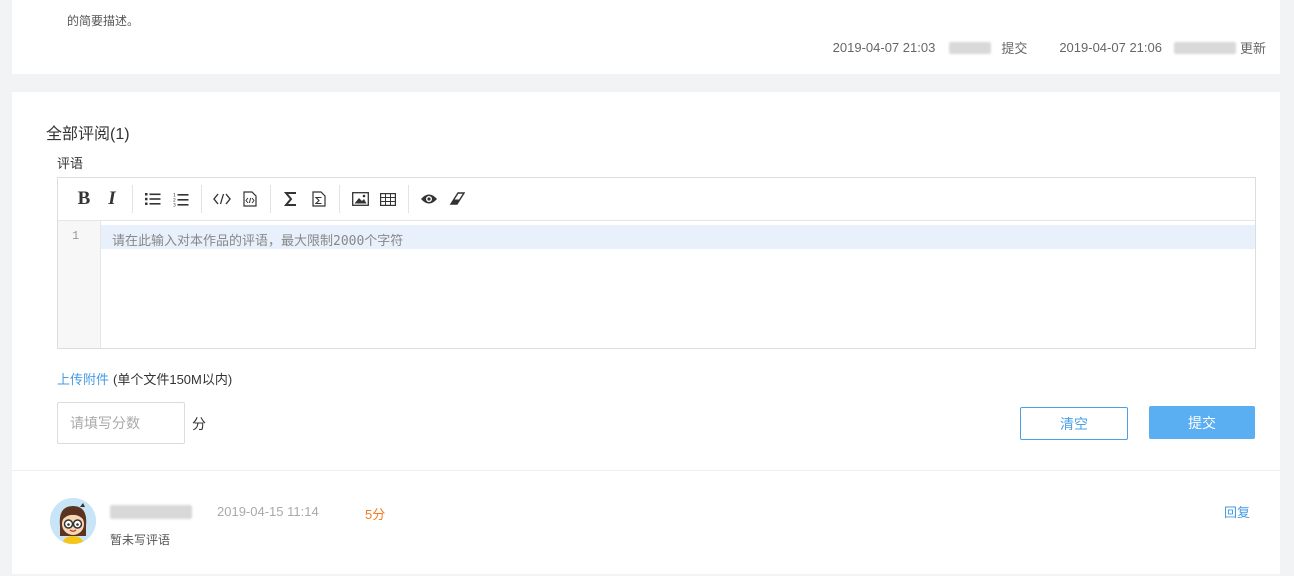 The height and width of the screenshot is (576, 1294). What do you see at coordinates (257, 239) in the screenshot?
I see `editor-placeholder: 请在此输入对本作品的评语，最大限制2000个字符` at bounding box center [257, 239].